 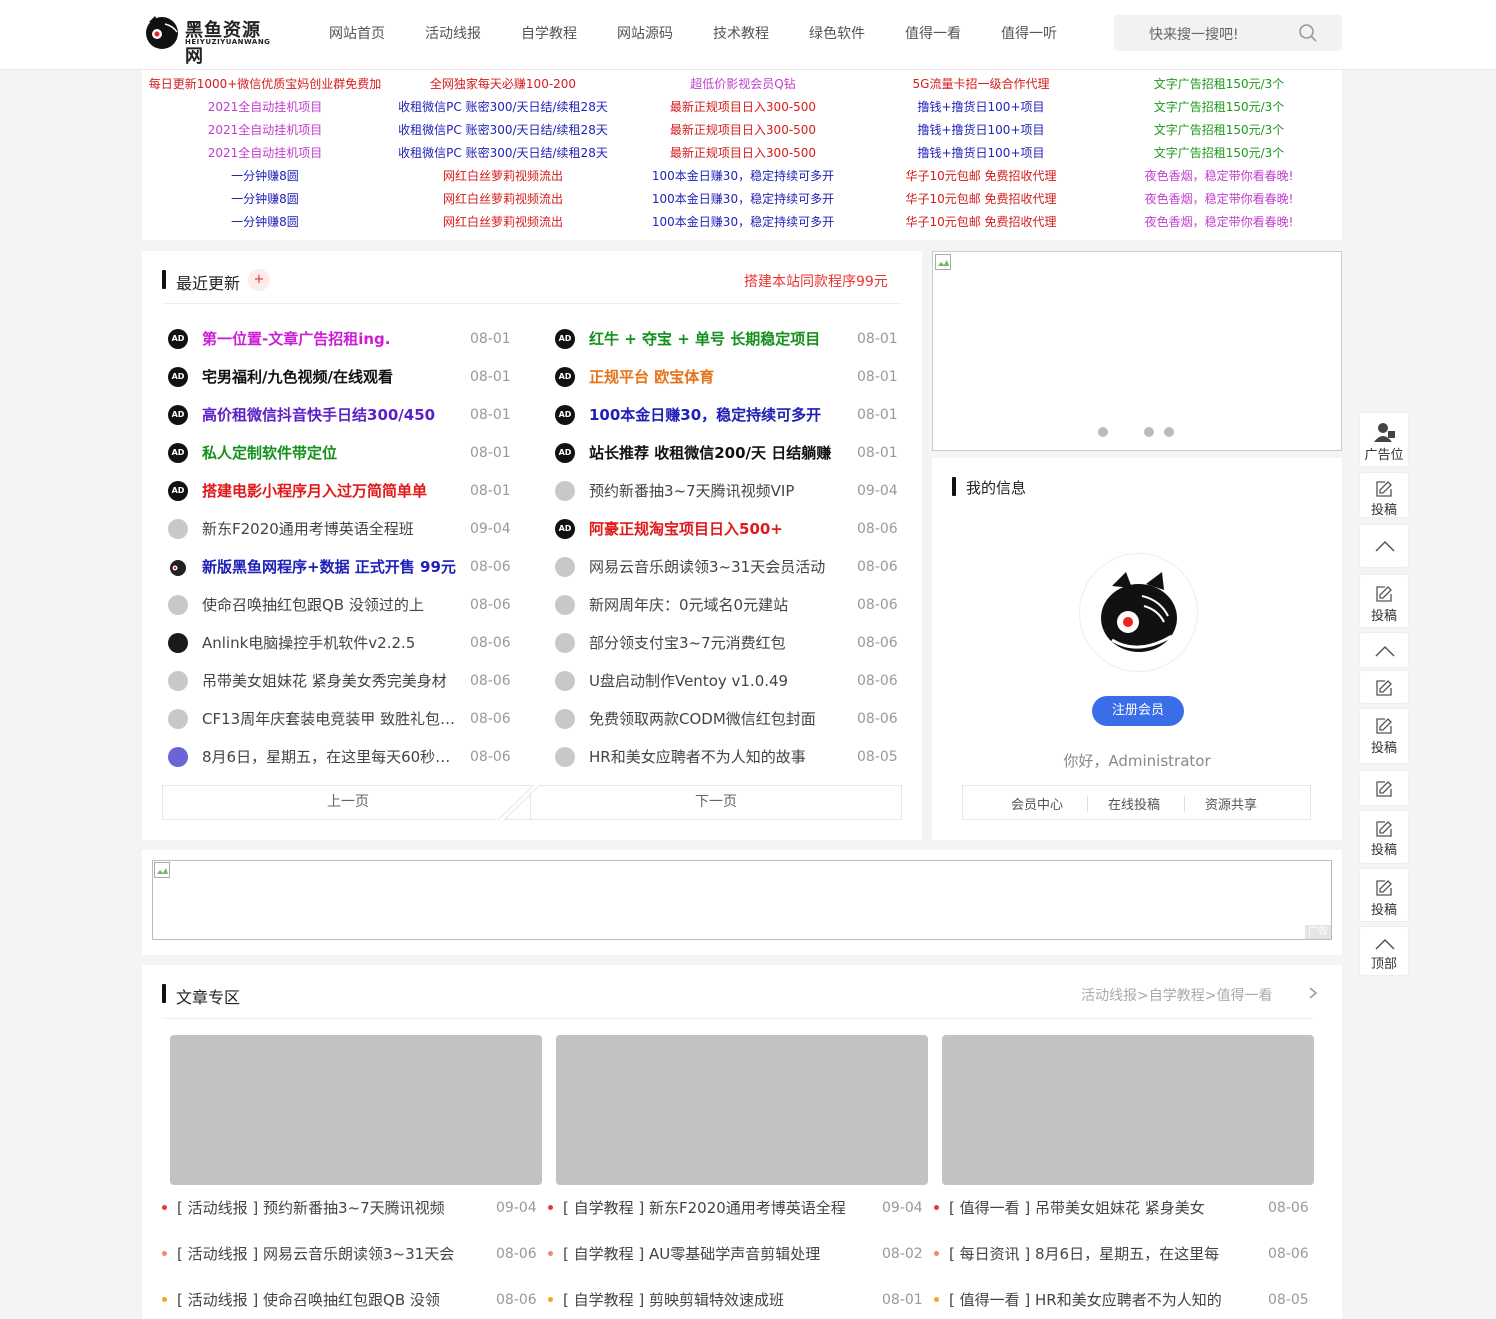 What do you see at coordinates (1138, 612) in the screenshot?
I see `avatar` at bounding box center [1138, 612].